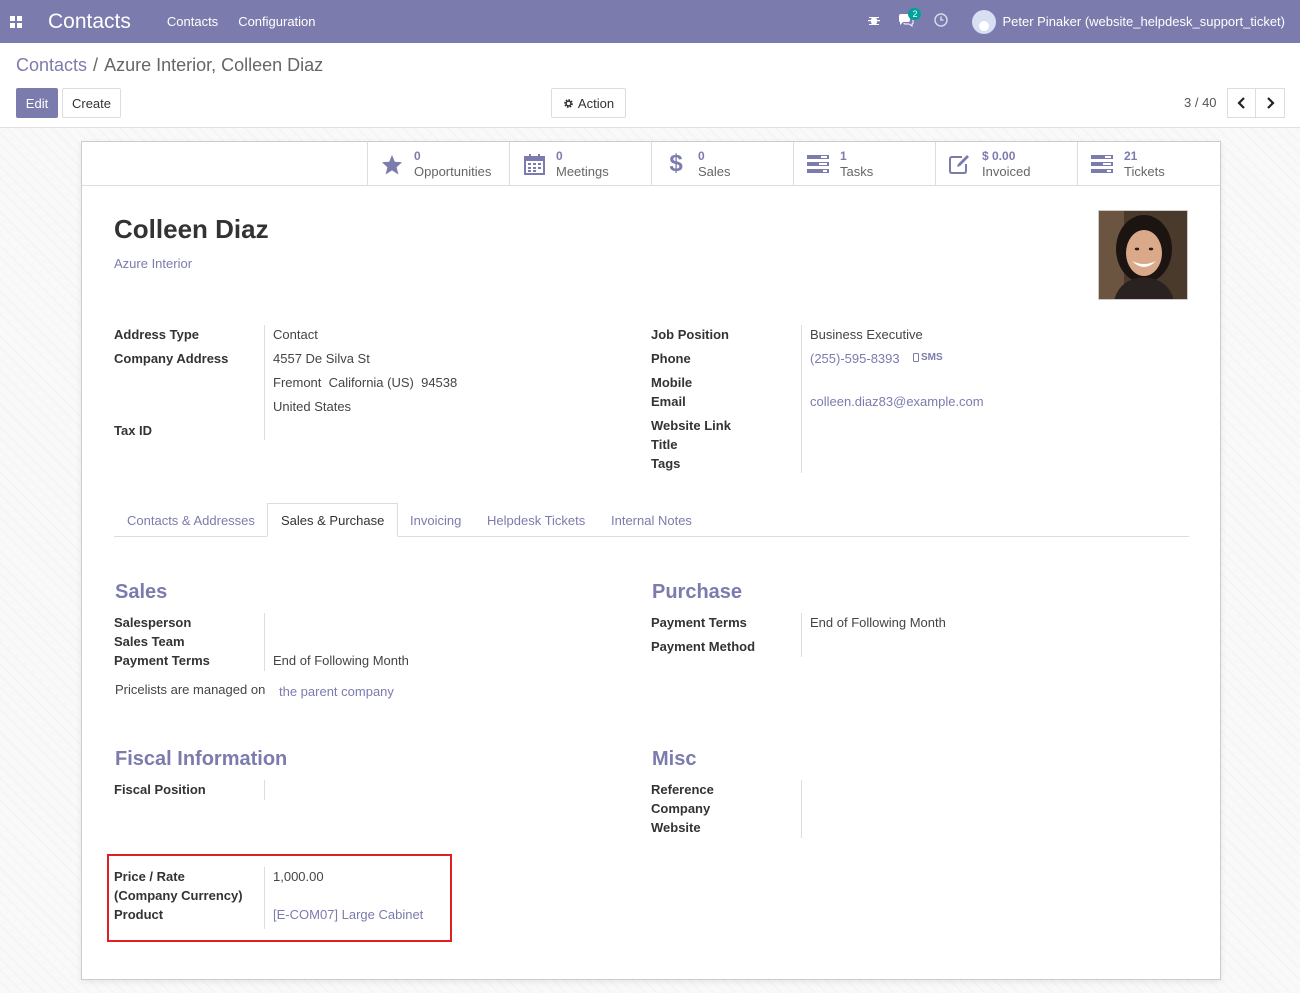 Image resolution: width=1300 pixels, height=993 pixels. What do you see at coordinates (153, 263) in the screenshot?
I see `company-link: Azure Interior` at bounding box center [153, 263].